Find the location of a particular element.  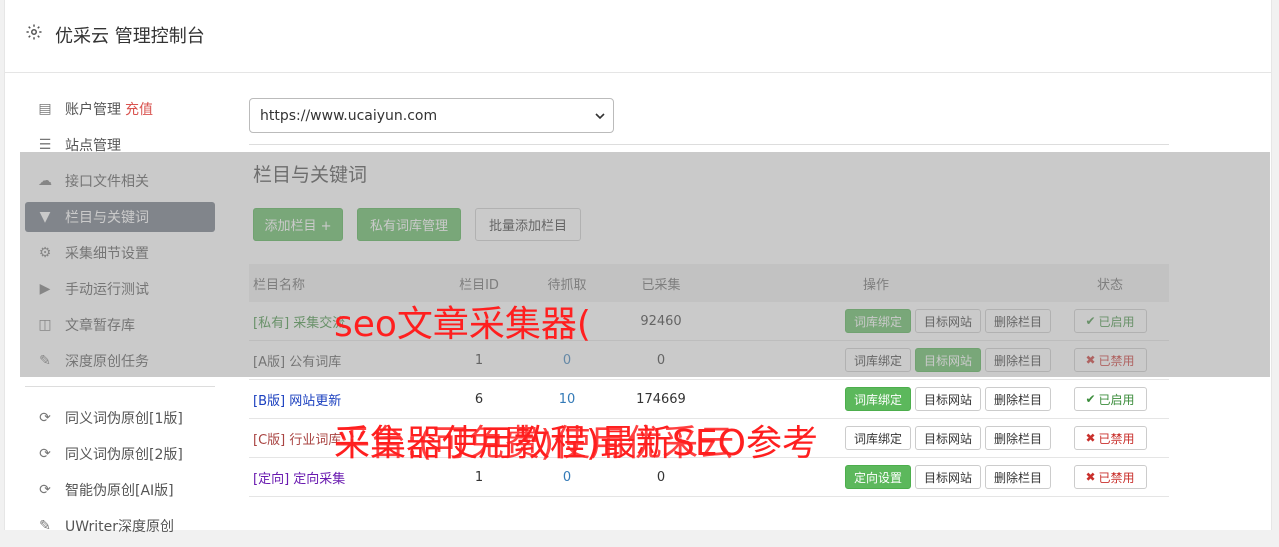

sidebar-item-label: 同义词伪原创[1版] is located at coordinates (124, 419).